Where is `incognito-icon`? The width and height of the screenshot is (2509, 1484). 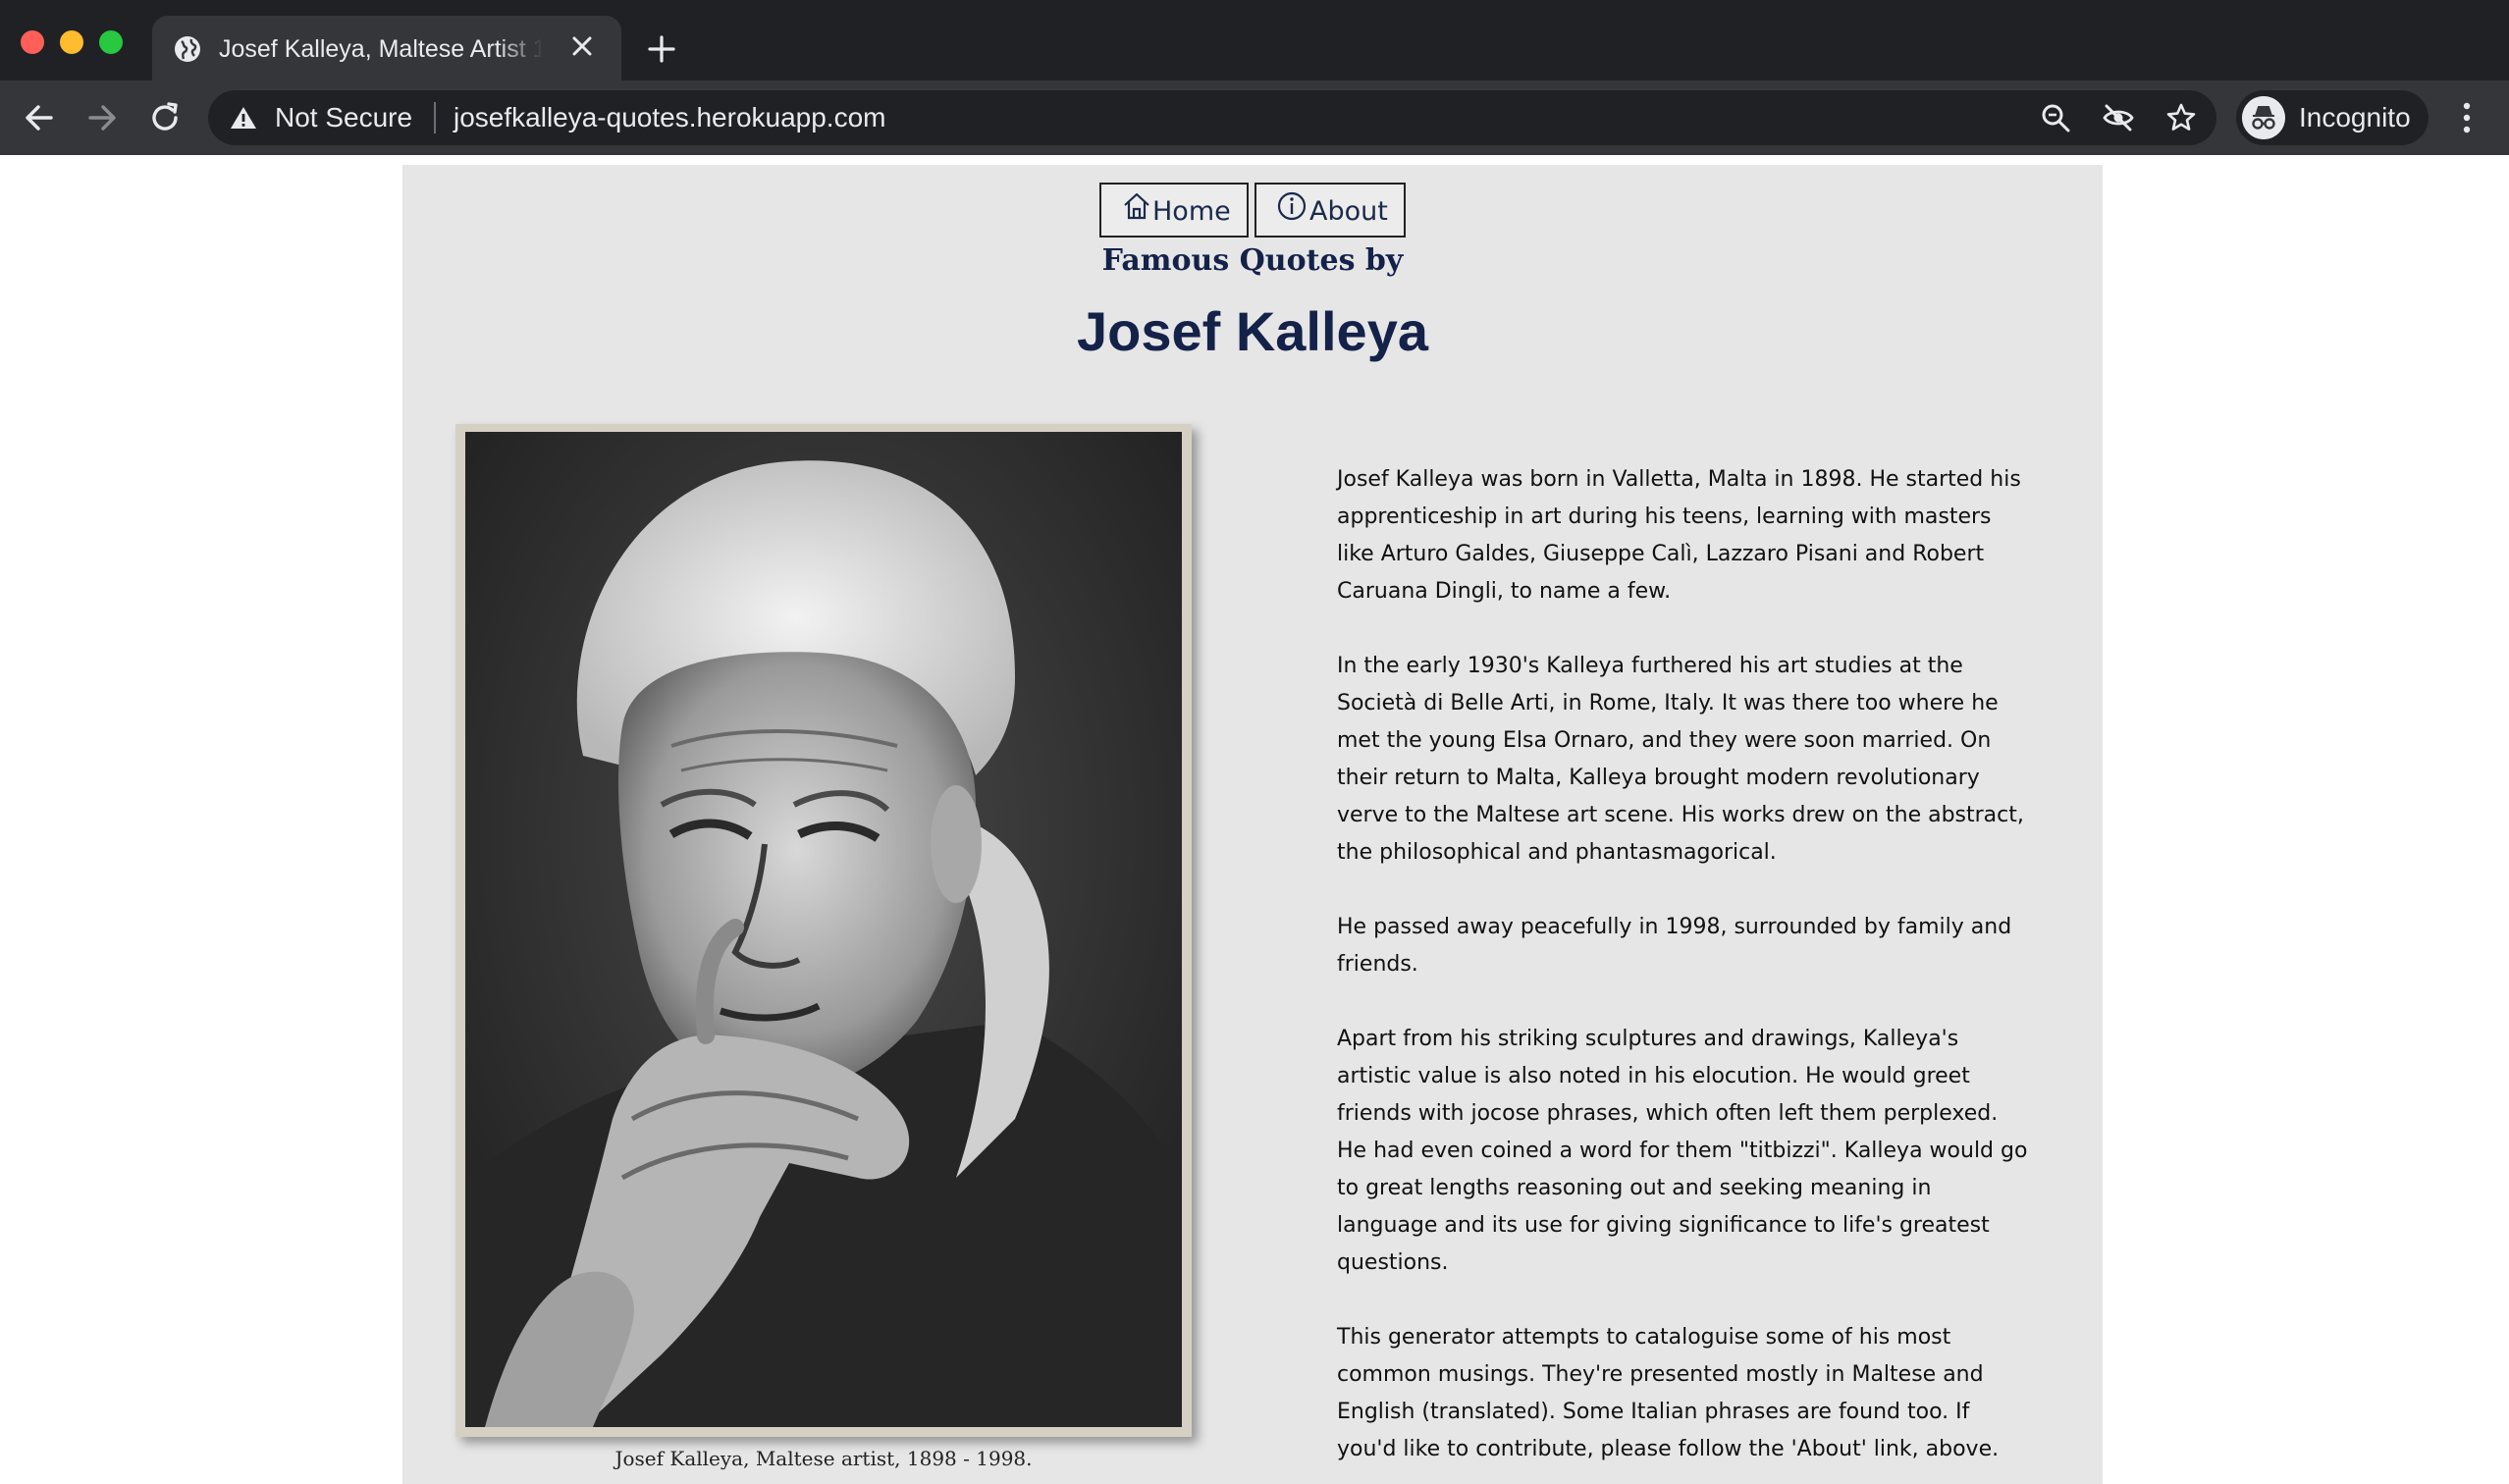 incognito-icon is located at coordinates (2263, 117).